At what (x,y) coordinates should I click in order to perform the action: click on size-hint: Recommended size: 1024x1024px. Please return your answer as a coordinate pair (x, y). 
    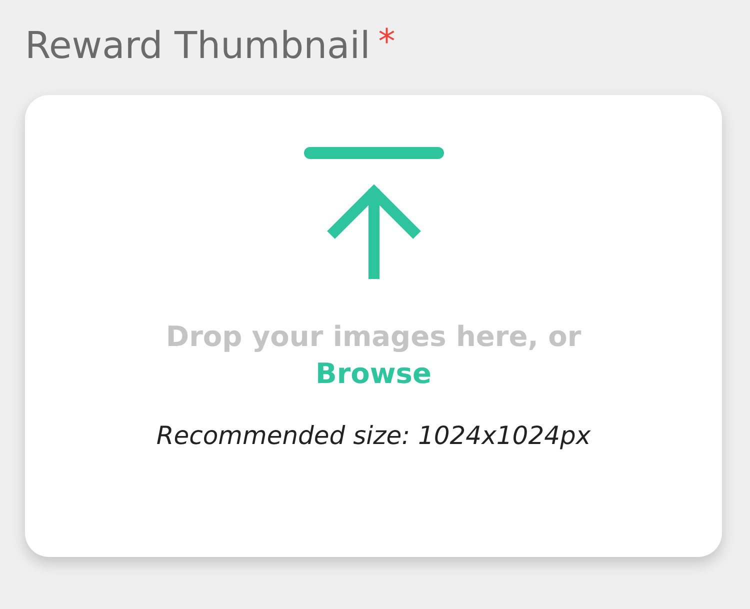
    Looking at the image, I should click on (373, 436).